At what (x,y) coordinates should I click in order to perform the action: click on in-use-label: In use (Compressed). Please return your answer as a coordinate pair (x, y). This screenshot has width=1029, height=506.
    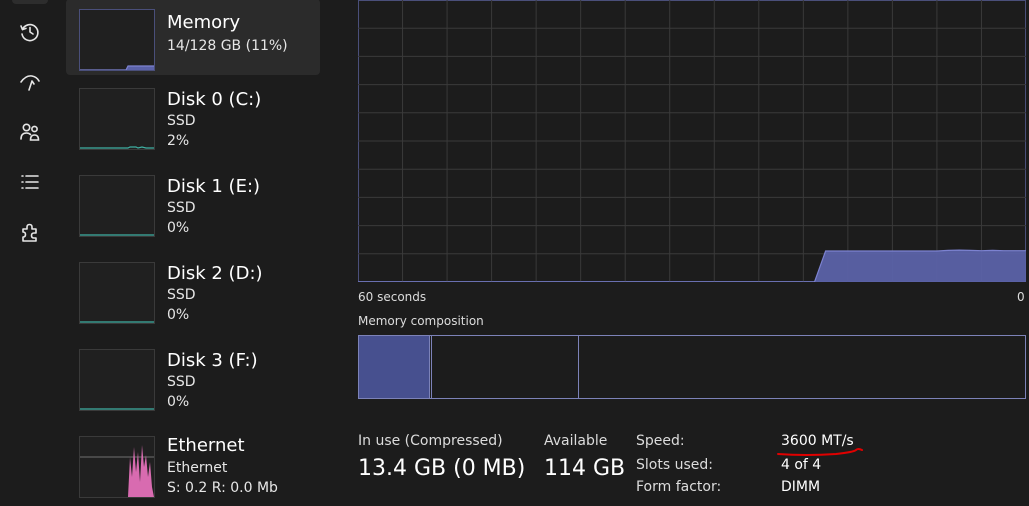
    Looking at the image, I should click on (430, 441).